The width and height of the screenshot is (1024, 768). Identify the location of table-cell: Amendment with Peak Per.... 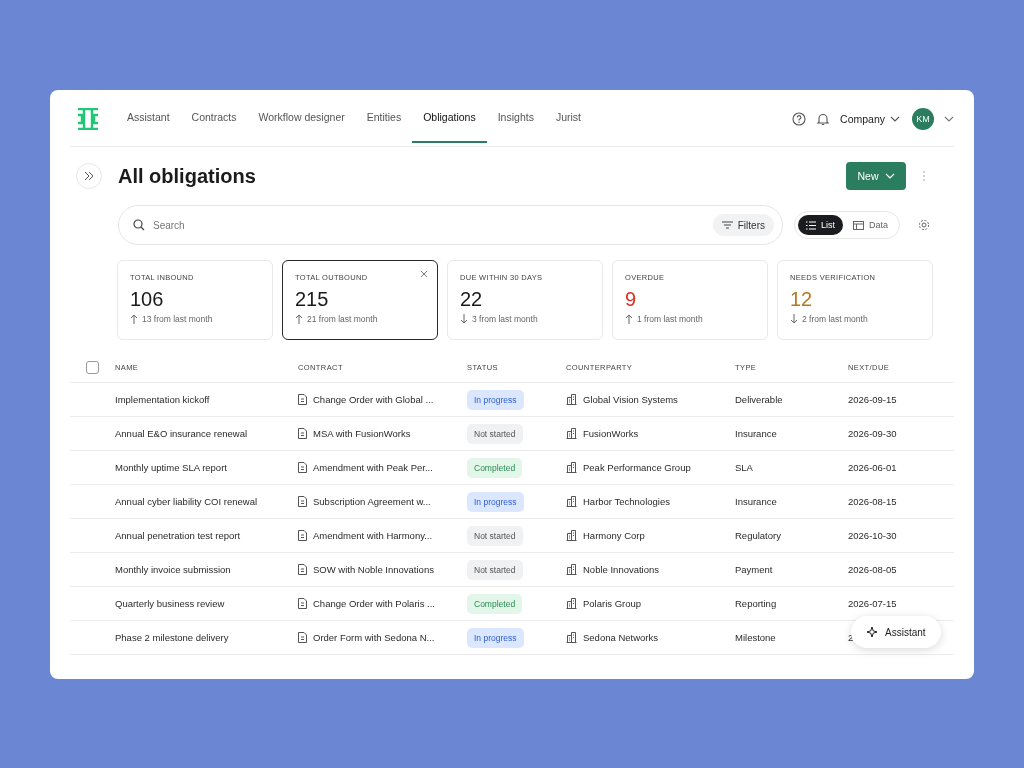
(373, 467).